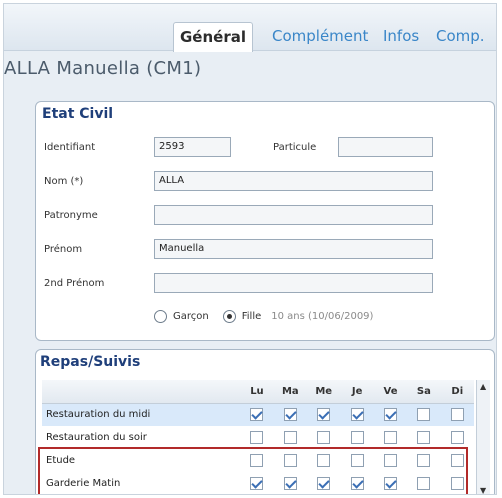  I want to click on tab-complement: Complément, so click(320, 36).